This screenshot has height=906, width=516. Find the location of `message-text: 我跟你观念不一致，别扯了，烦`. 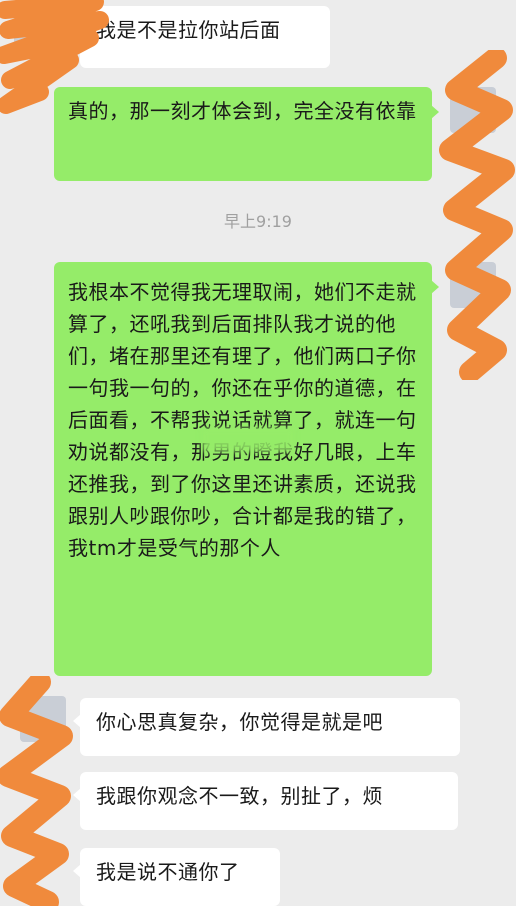

message-text: 我跟你观念不一致，别扯了，烦 is located at coordinates (239, 796).